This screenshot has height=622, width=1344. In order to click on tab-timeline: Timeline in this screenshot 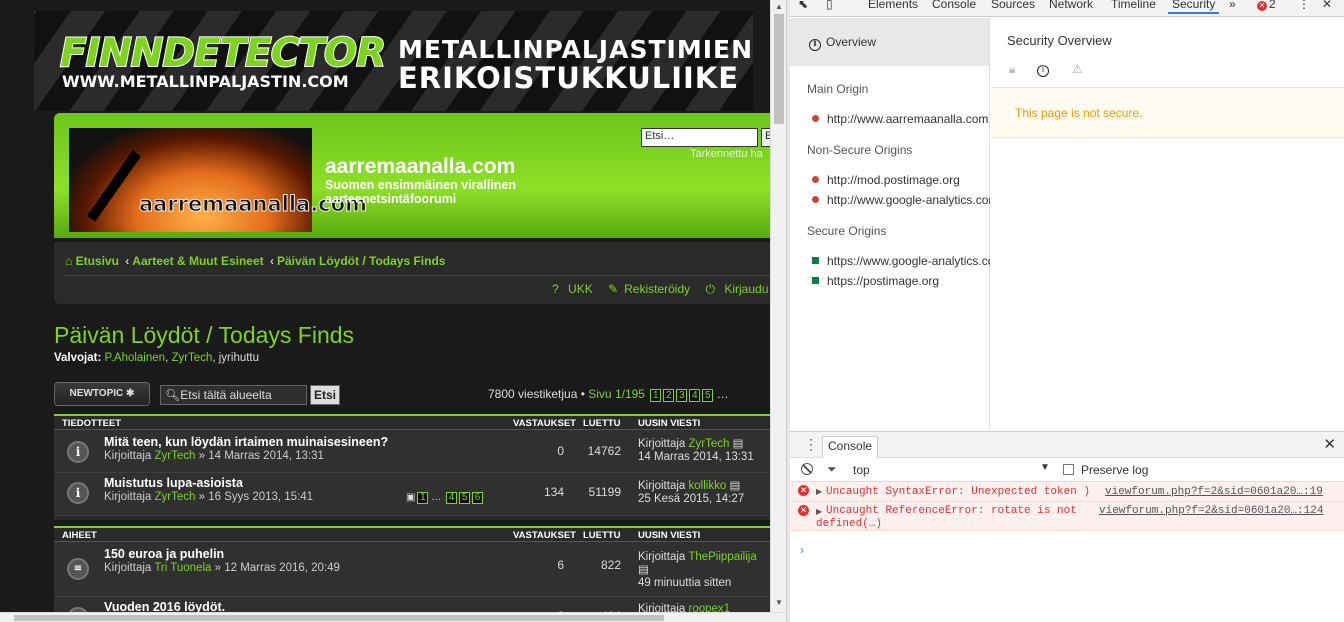, I will do `click(1133, 5)`.